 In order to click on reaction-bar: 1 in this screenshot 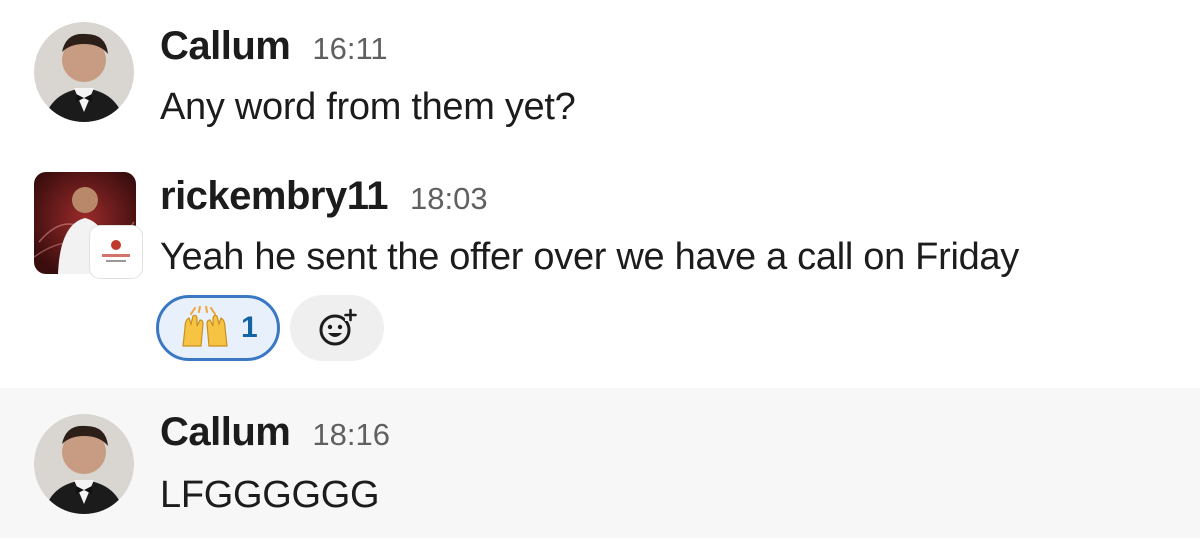, I will do `click(270, 328)`.